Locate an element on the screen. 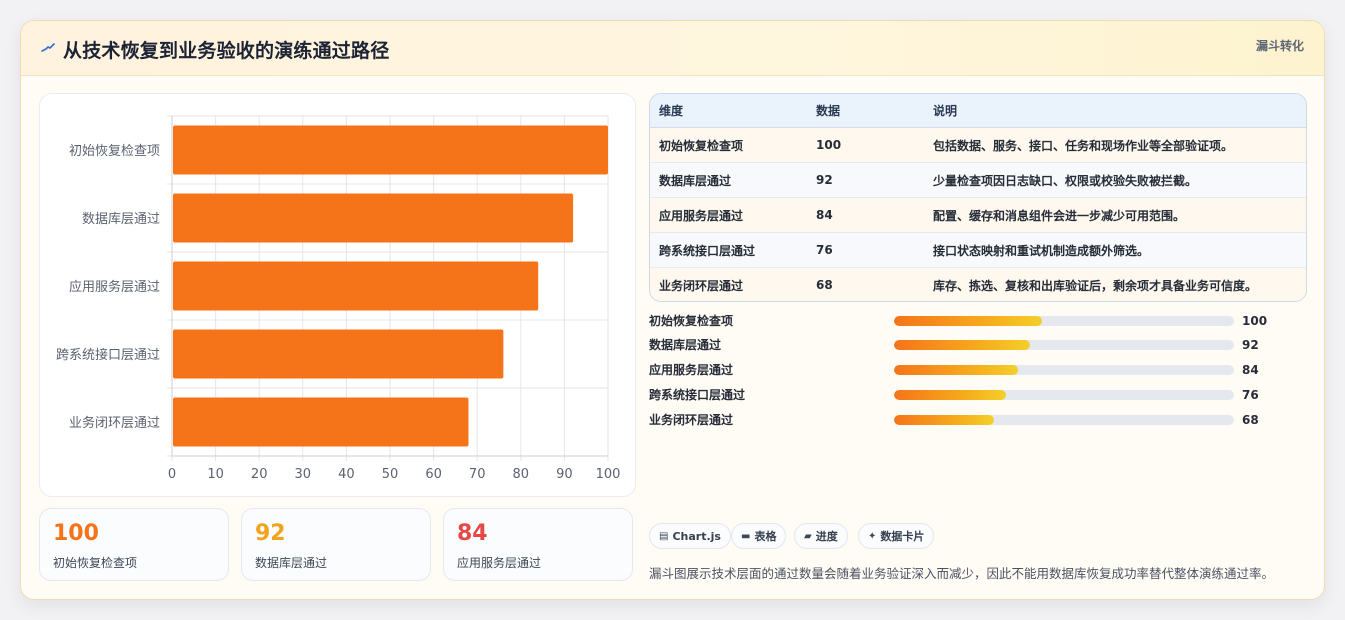 The image size is (1345, 620). stat-label: 初始恢复检查项 is located at coordinates (95, 563).